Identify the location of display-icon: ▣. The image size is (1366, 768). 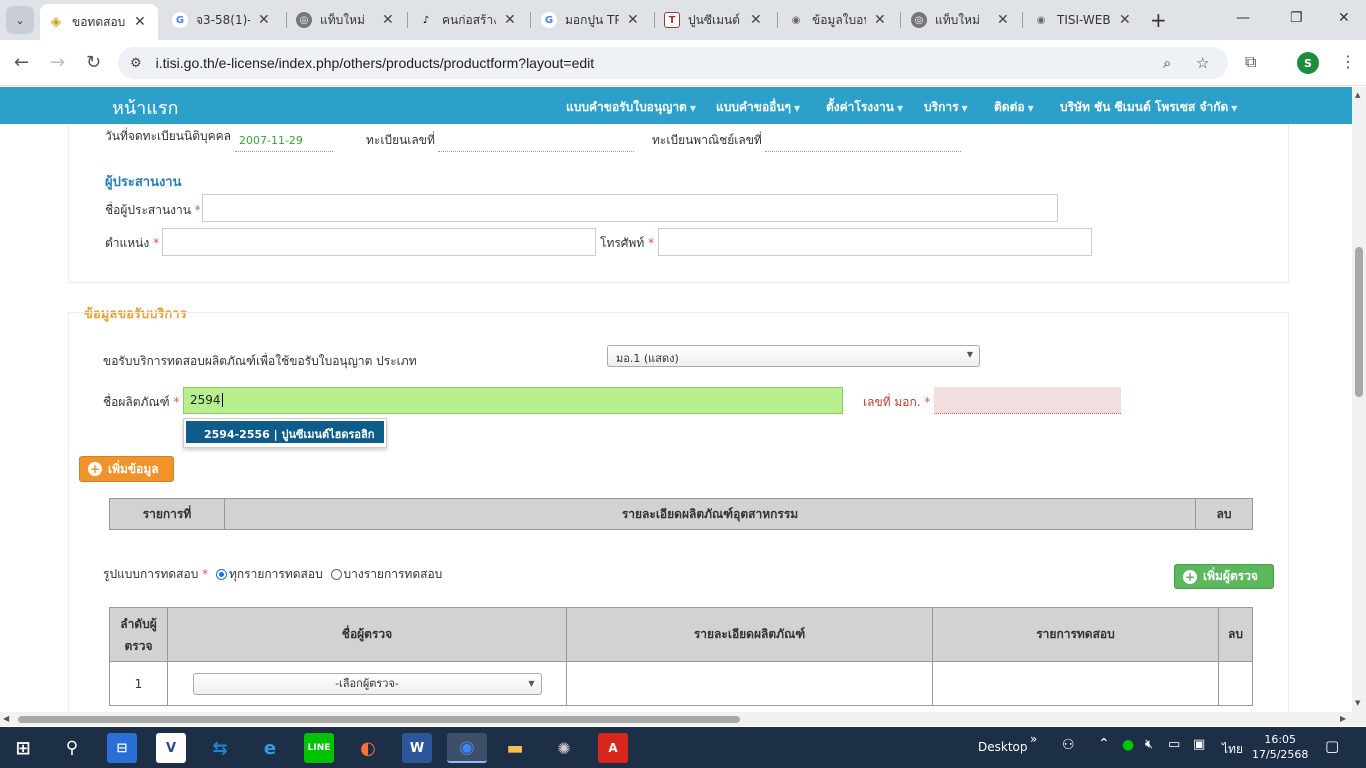
(1199, 744).